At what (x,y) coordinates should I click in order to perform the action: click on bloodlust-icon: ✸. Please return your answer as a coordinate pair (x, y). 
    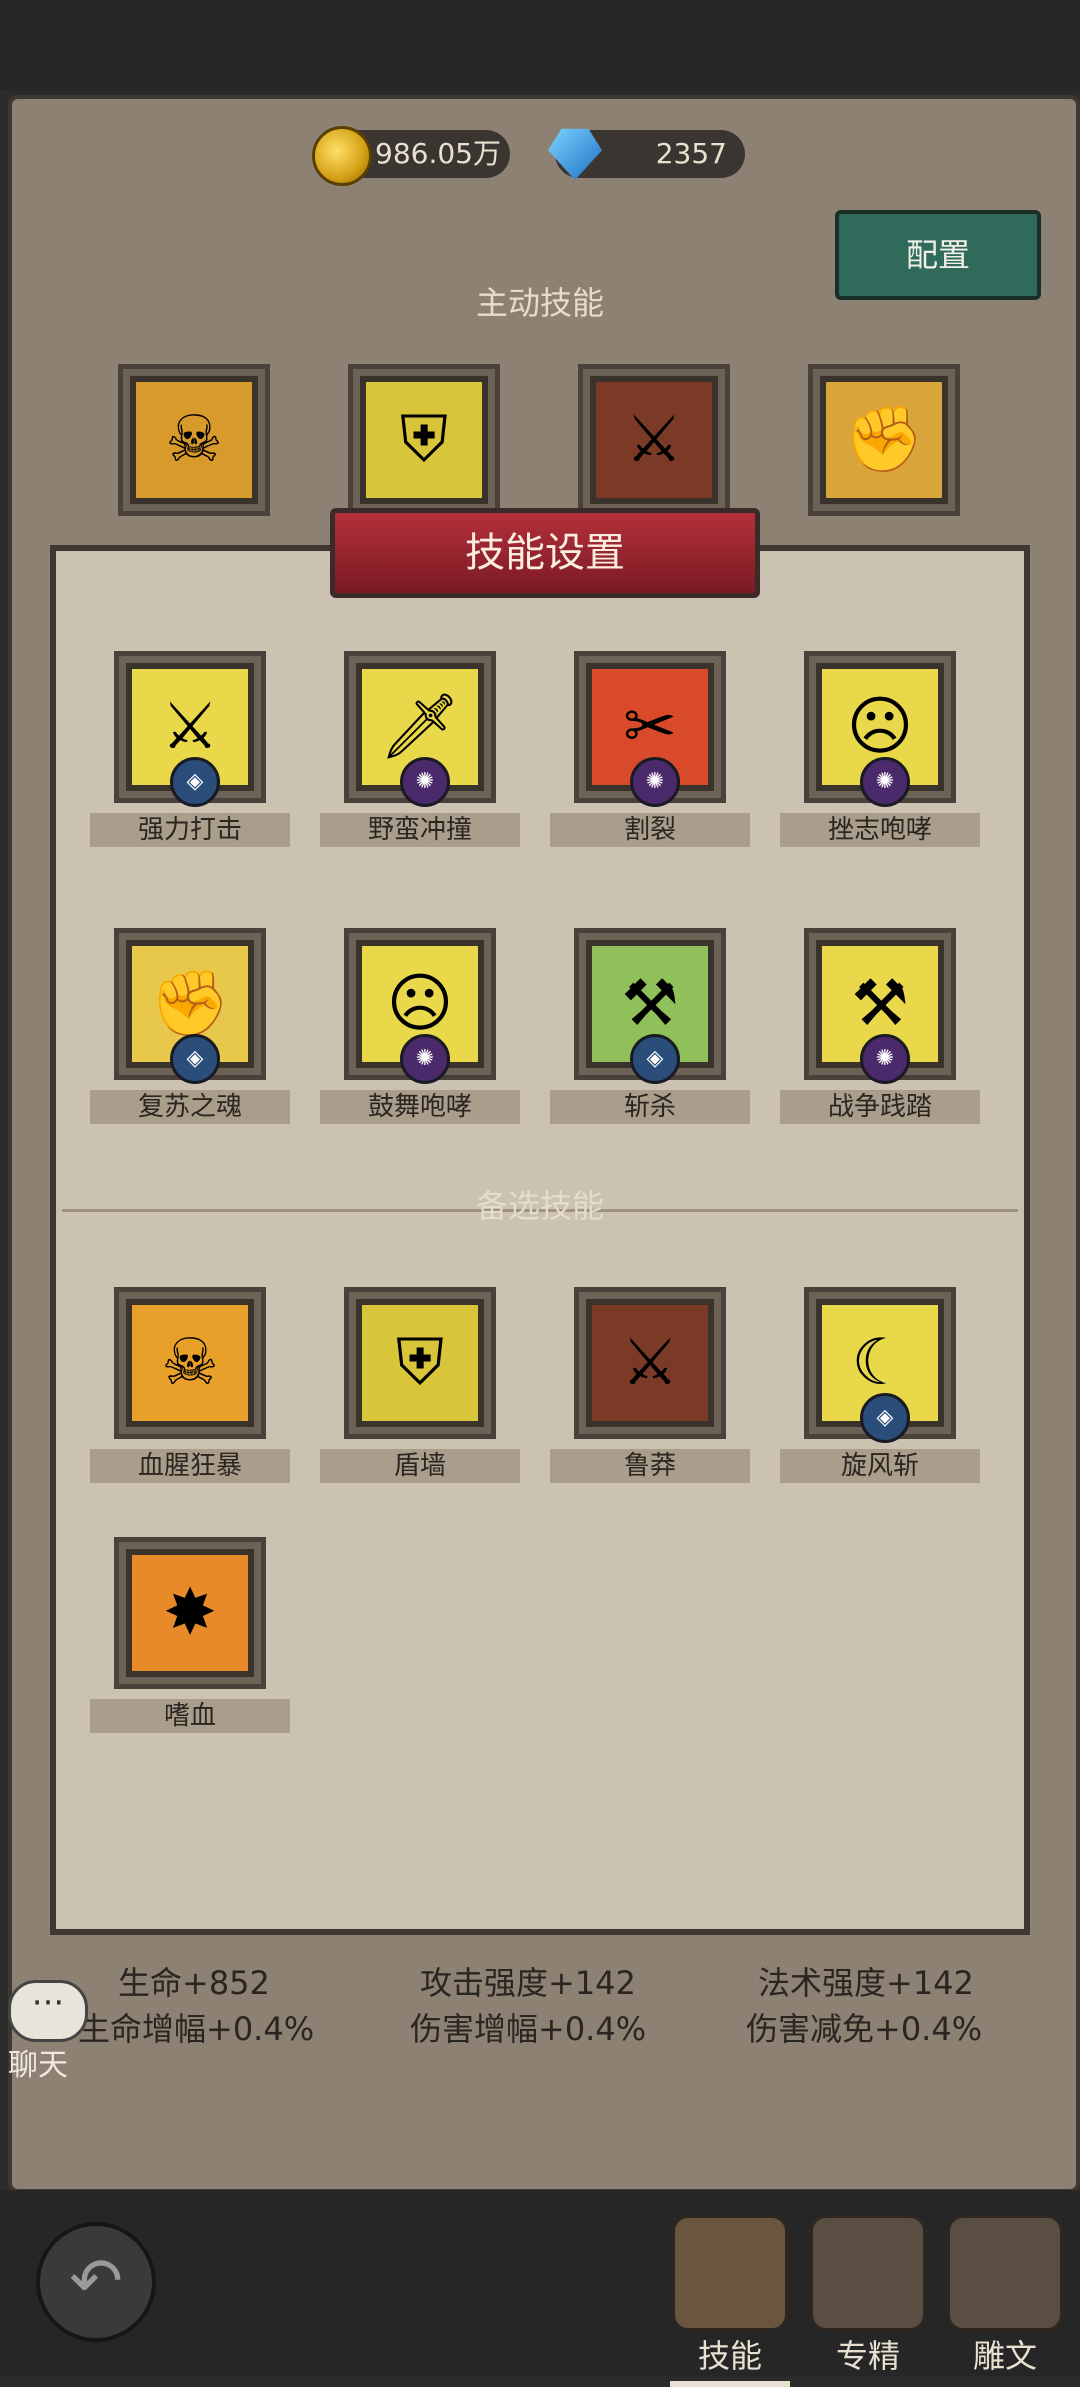
    Looking at the image, I should click on (190, 1613).